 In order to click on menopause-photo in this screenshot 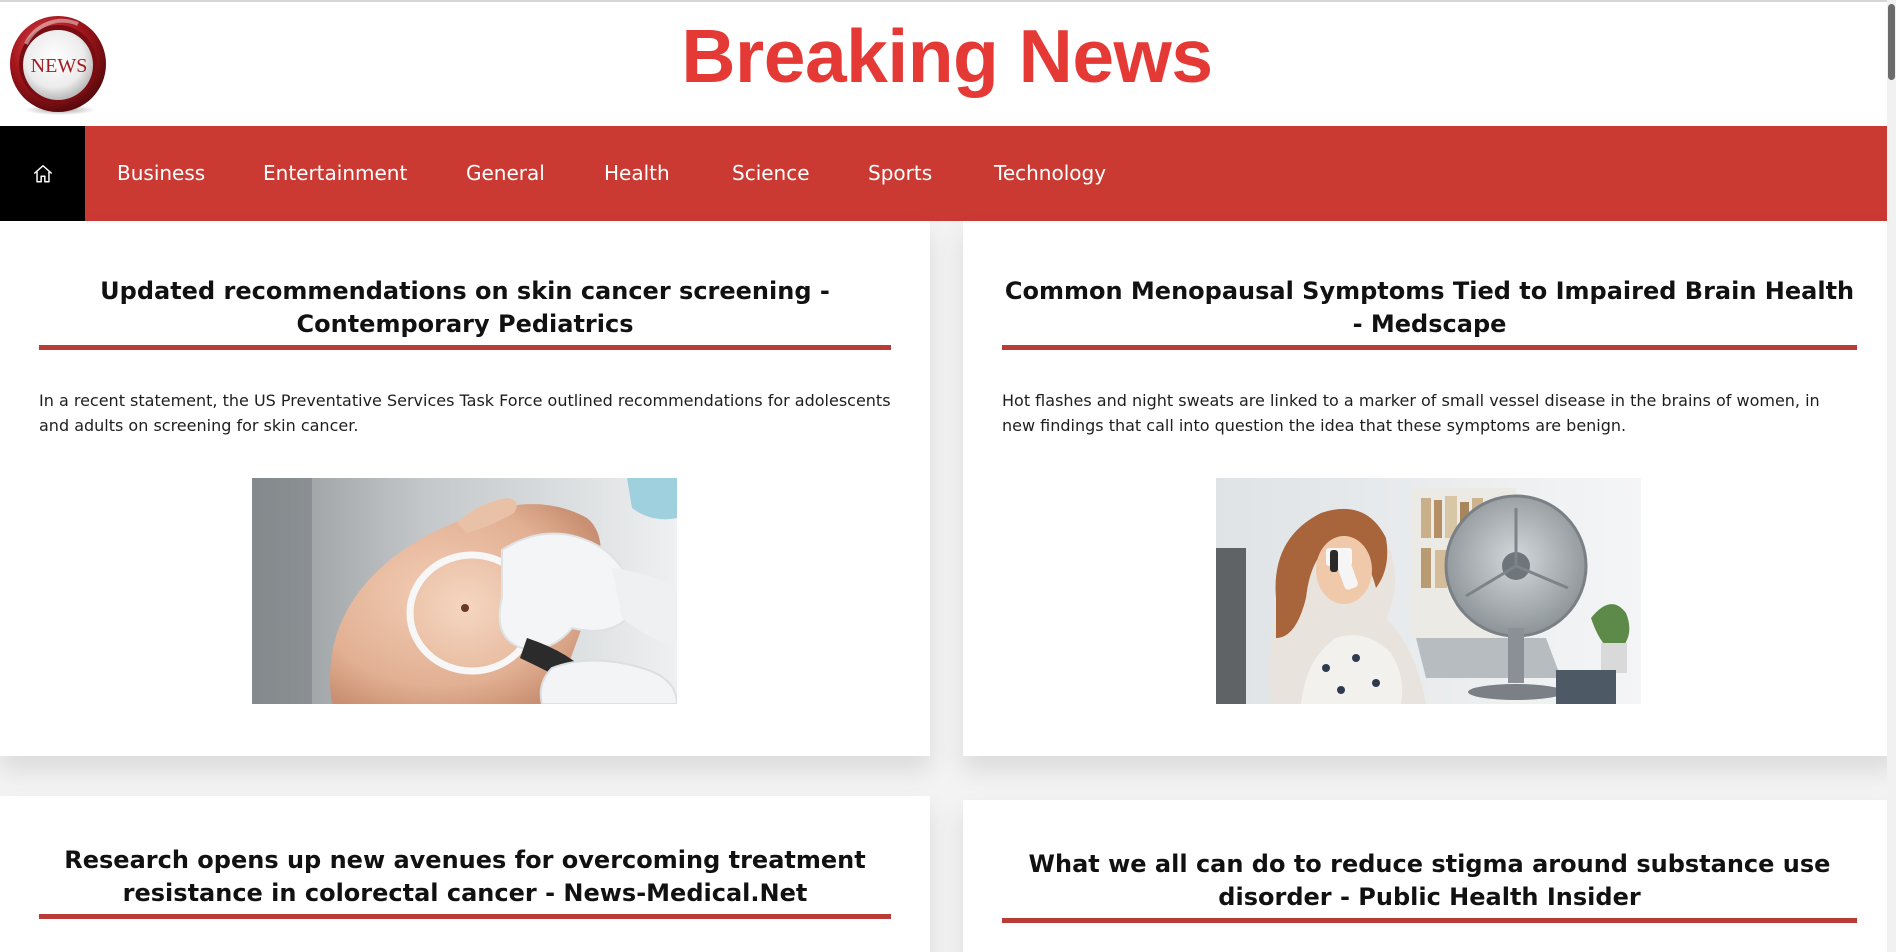, I will do `click(1428, 591)`.